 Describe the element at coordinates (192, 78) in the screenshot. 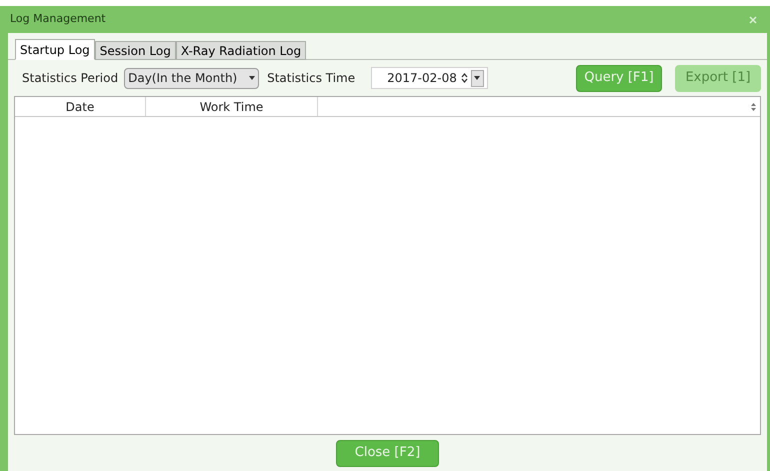

I see `period-dropdown: Day(In the Month)` at that location.